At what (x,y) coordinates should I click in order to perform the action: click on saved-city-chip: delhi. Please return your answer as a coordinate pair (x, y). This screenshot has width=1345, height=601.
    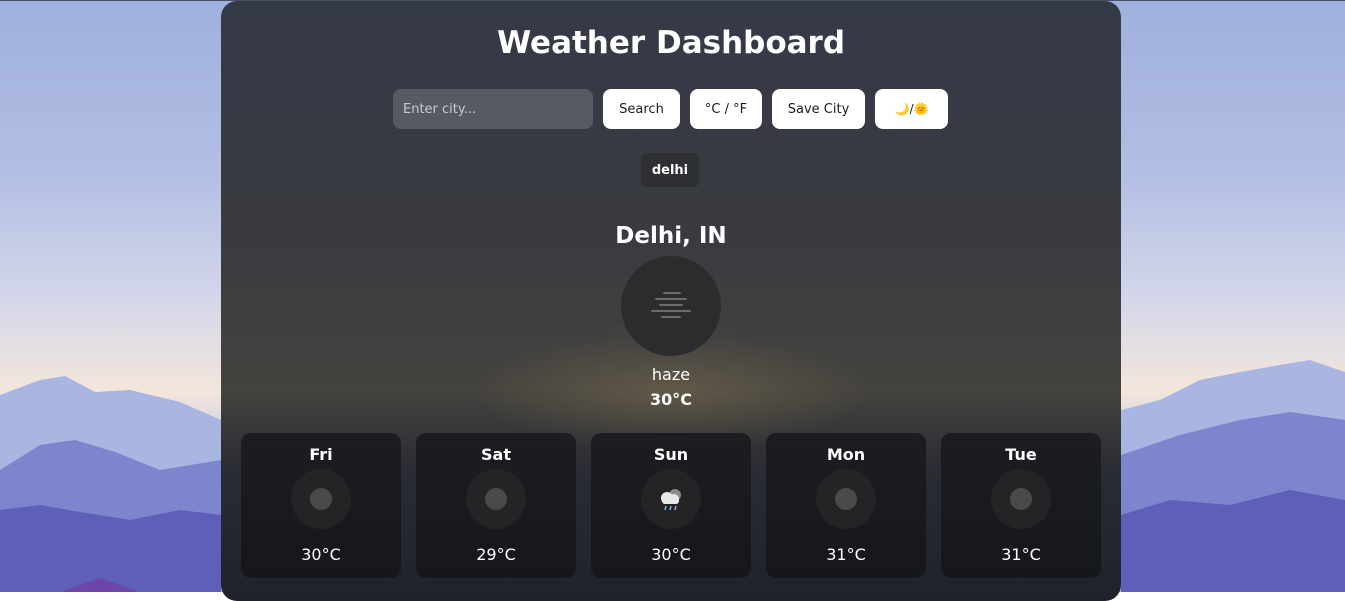
    Looking at the image, I should click on (670, 170).